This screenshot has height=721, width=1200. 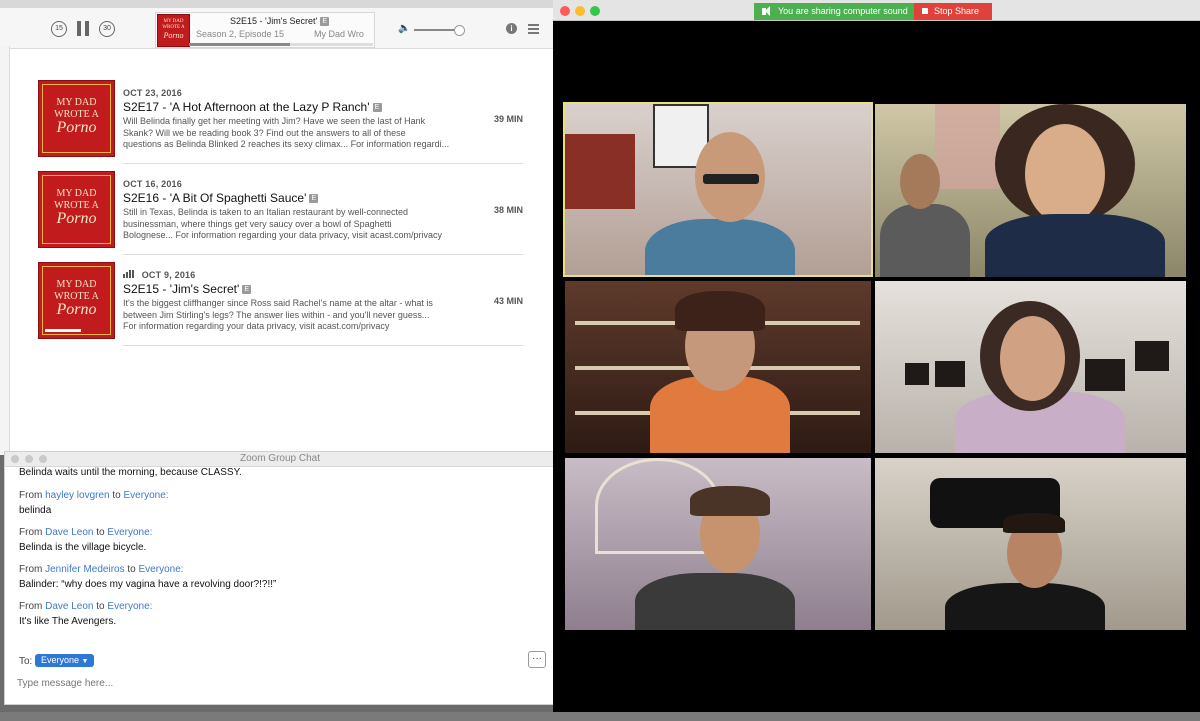 I want to click on now-playing-bars-icon, so click(x=128, y=275).